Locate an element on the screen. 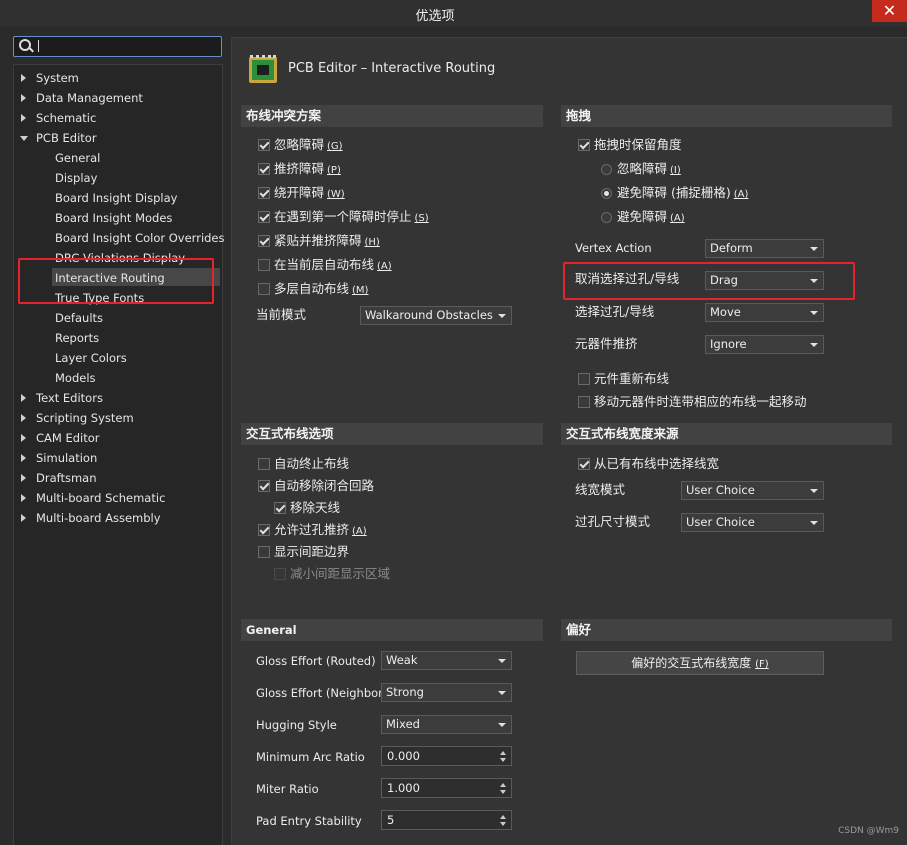 The image size is (907, 845). select-via-dropdown: Move is located at coordinates (764, 312).